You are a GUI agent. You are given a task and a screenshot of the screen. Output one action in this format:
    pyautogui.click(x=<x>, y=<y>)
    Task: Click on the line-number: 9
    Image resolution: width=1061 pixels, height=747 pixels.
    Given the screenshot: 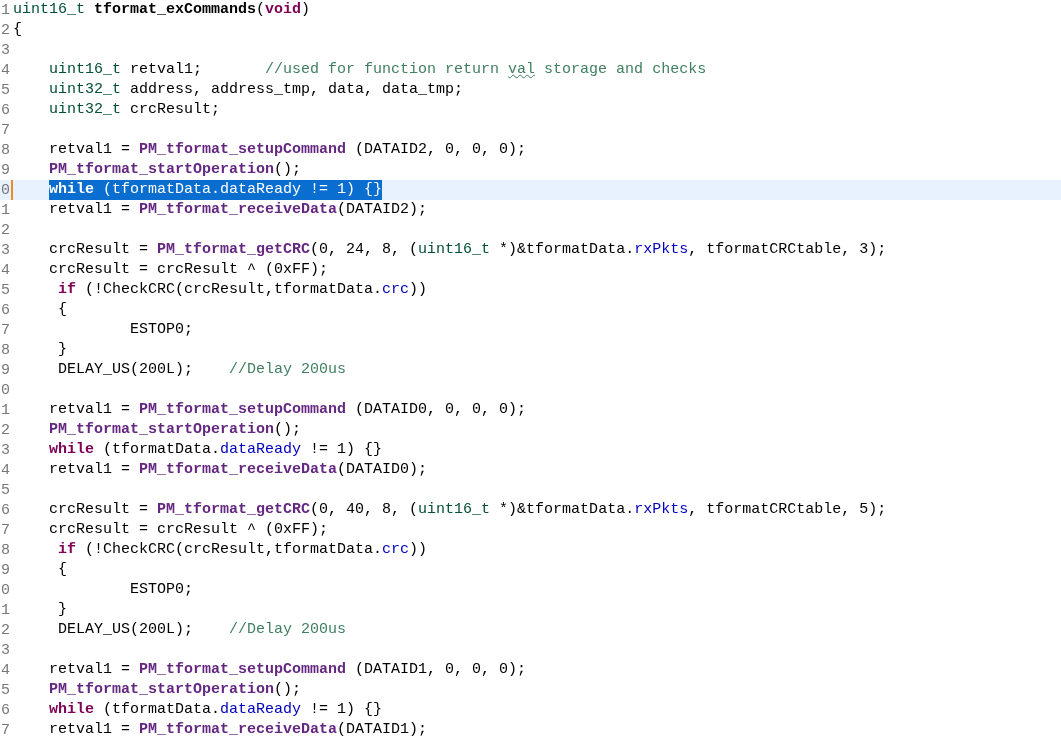 What is the action you would take?
    pyautogui.click(x=5, y=170)
    